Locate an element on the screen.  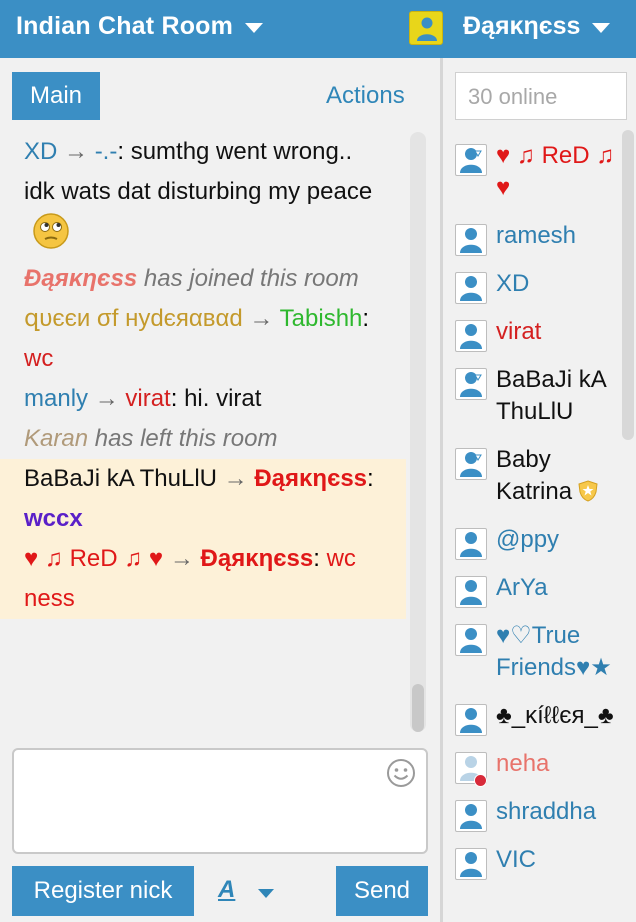
message-row: BaBaJi kA ThuLlU → Ɖąяκηєѕѕ: wccx is located at coordinates (203, 499).